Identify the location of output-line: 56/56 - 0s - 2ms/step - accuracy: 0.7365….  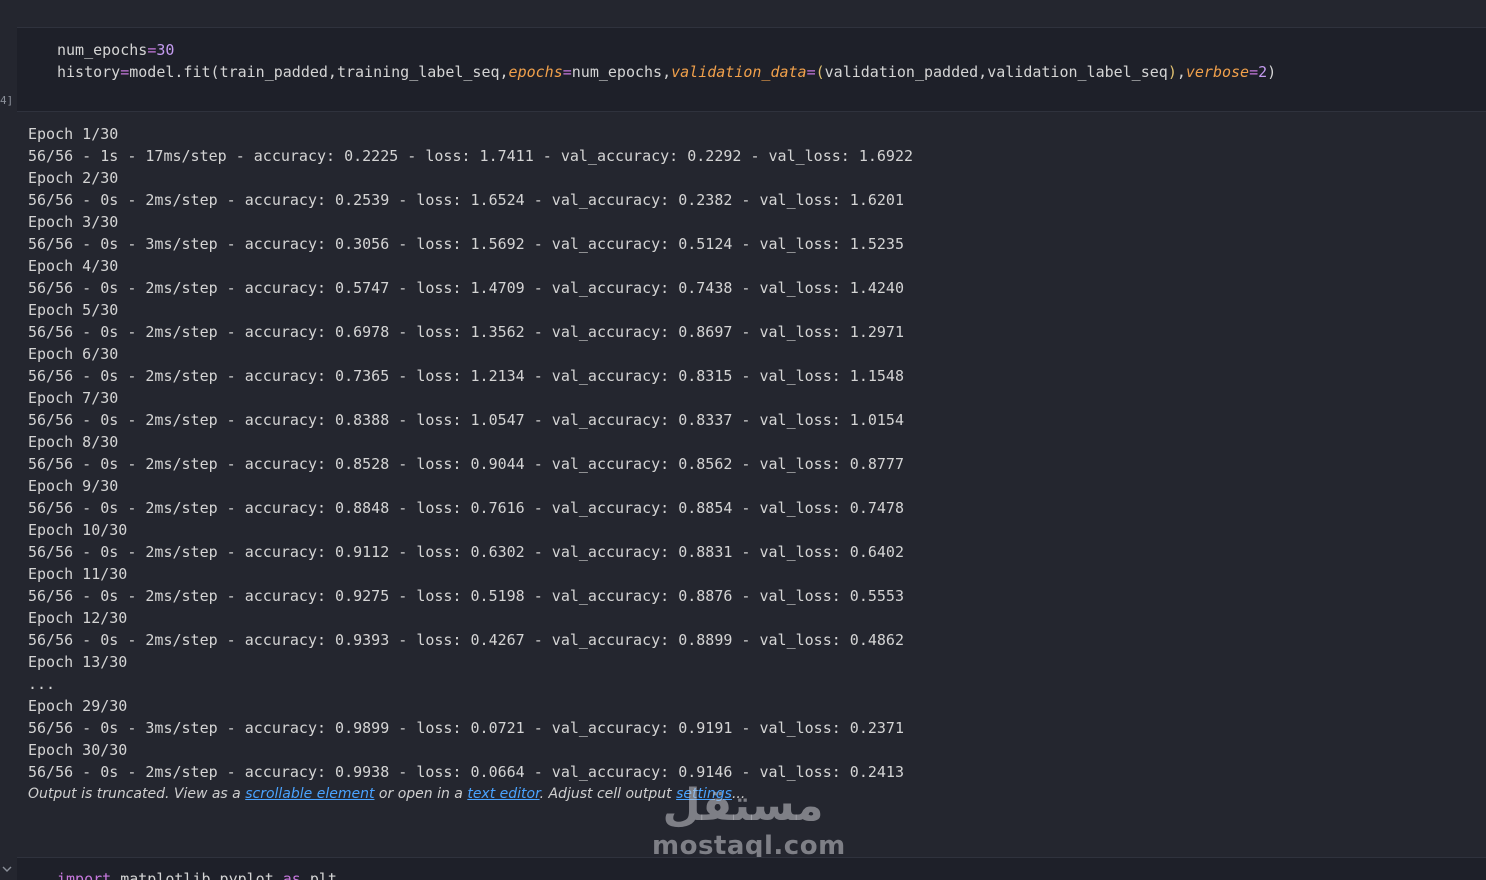
(466, 376).